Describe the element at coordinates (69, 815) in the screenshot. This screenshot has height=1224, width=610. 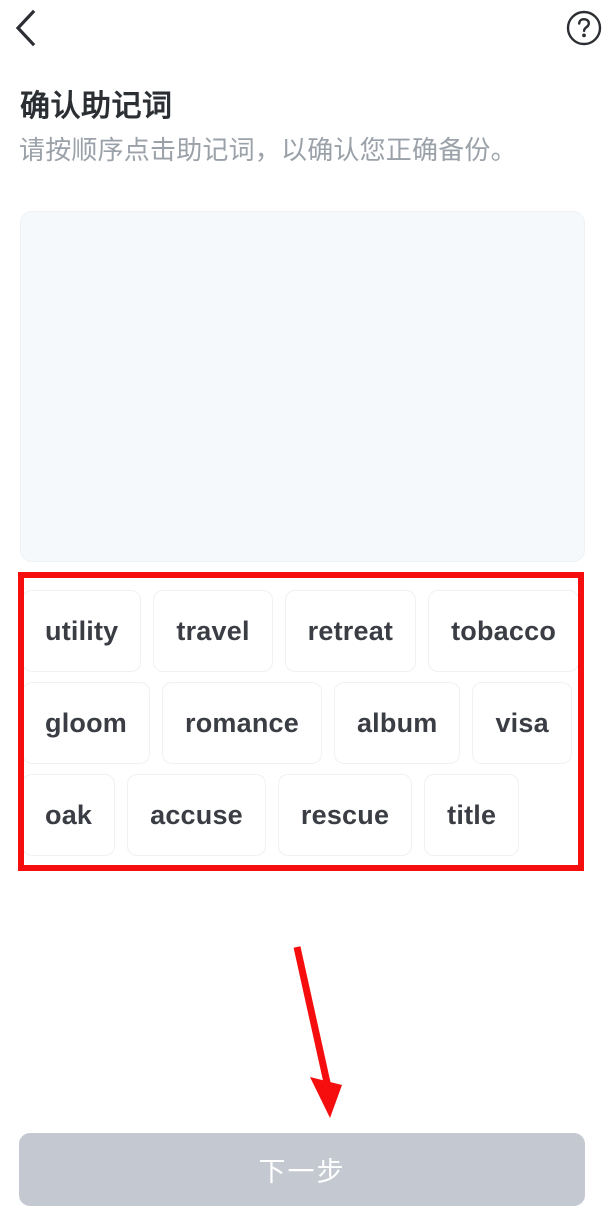
I see `word-chip: oak` at that location.